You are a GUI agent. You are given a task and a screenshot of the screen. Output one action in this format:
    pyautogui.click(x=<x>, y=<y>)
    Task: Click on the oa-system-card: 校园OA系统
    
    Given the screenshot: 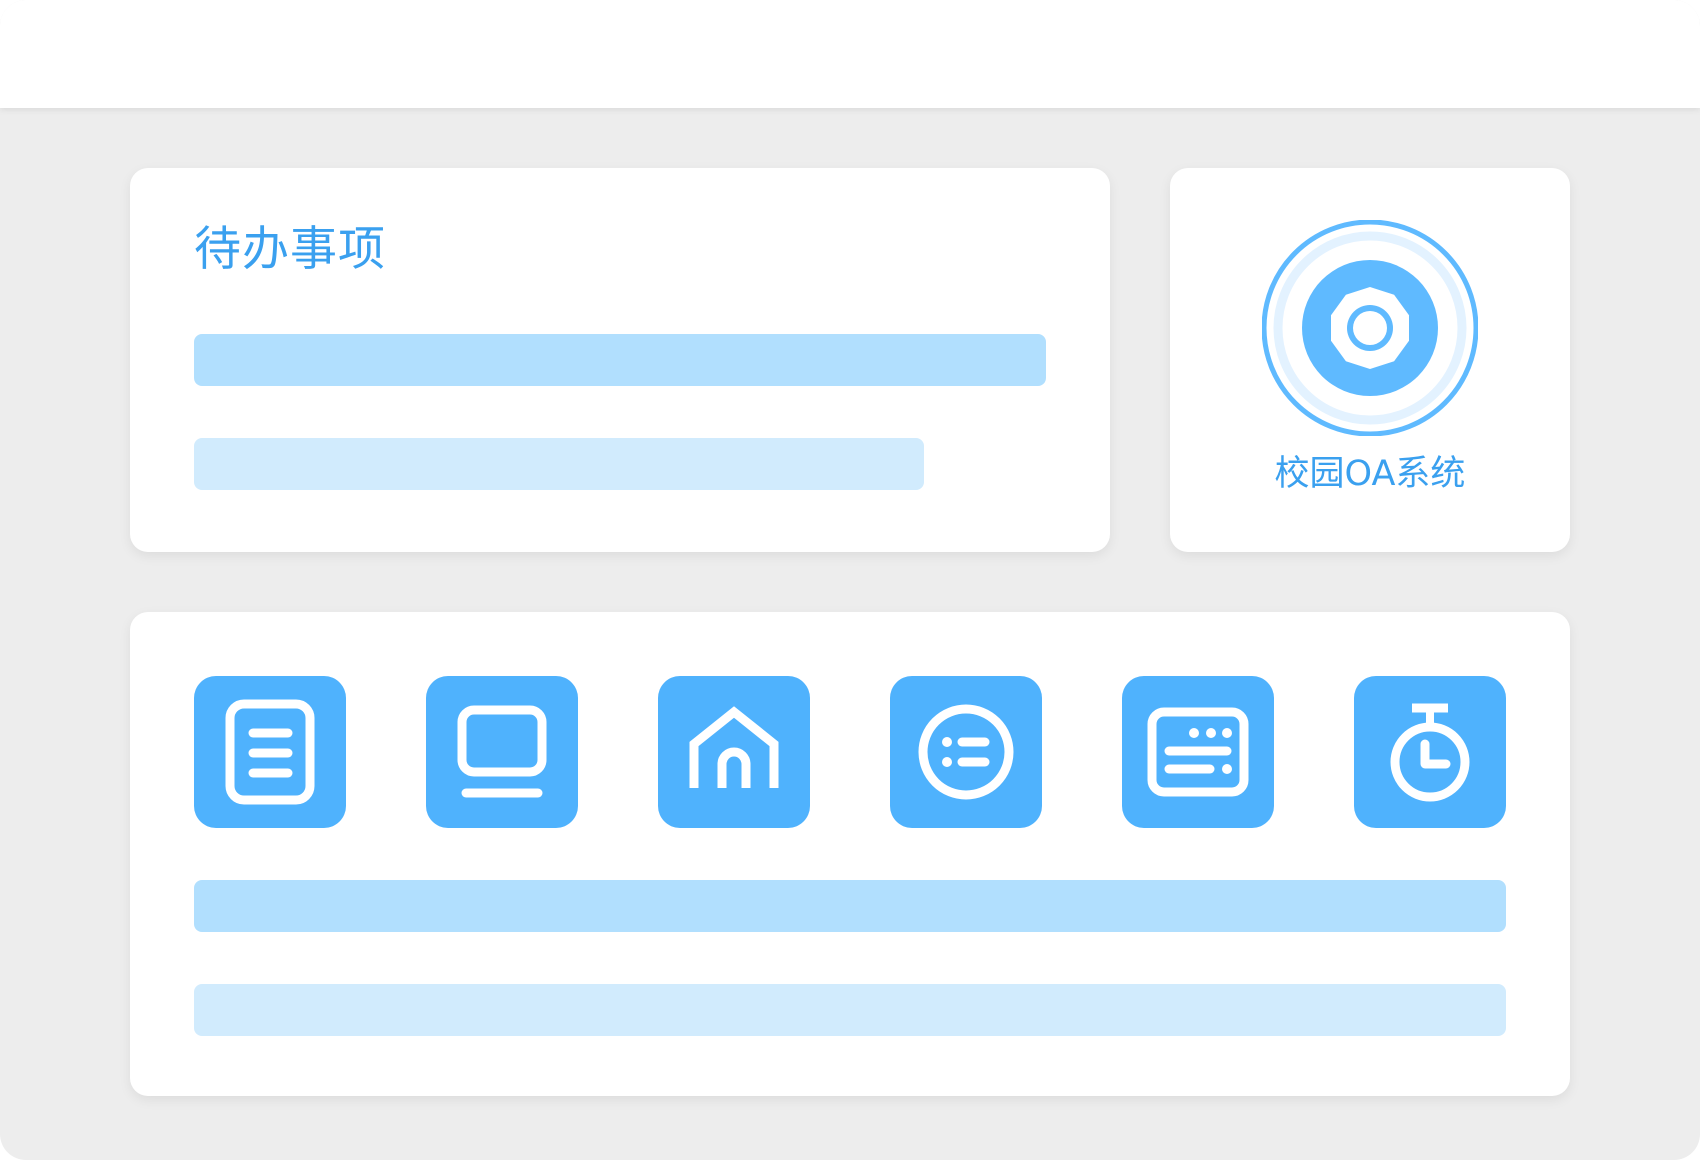 What is the action you would take?
    pyautogui.click(x=1370, y=360)
    